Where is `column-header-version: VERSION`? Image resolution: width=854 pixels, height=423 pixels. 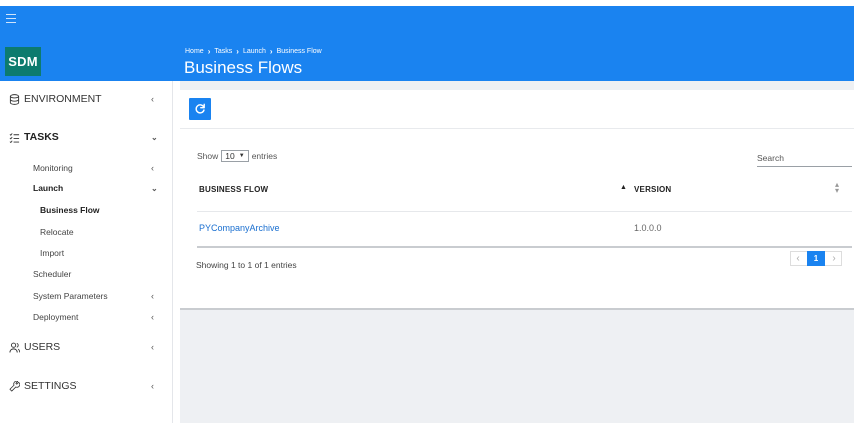 column-header-version: VERSION is located at coordinates (652, 189).